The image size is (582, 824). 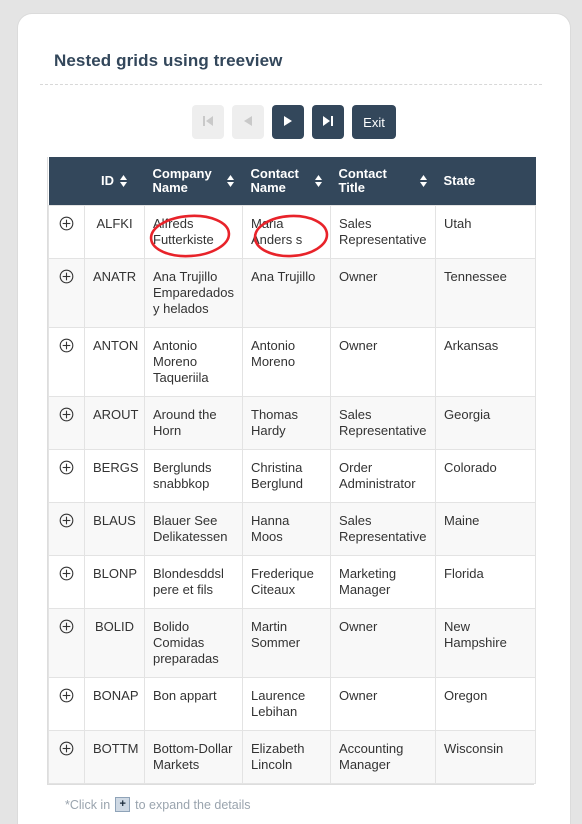 I want to click on column-header-contact-title: Contact Title, so click(x=383, y=181).